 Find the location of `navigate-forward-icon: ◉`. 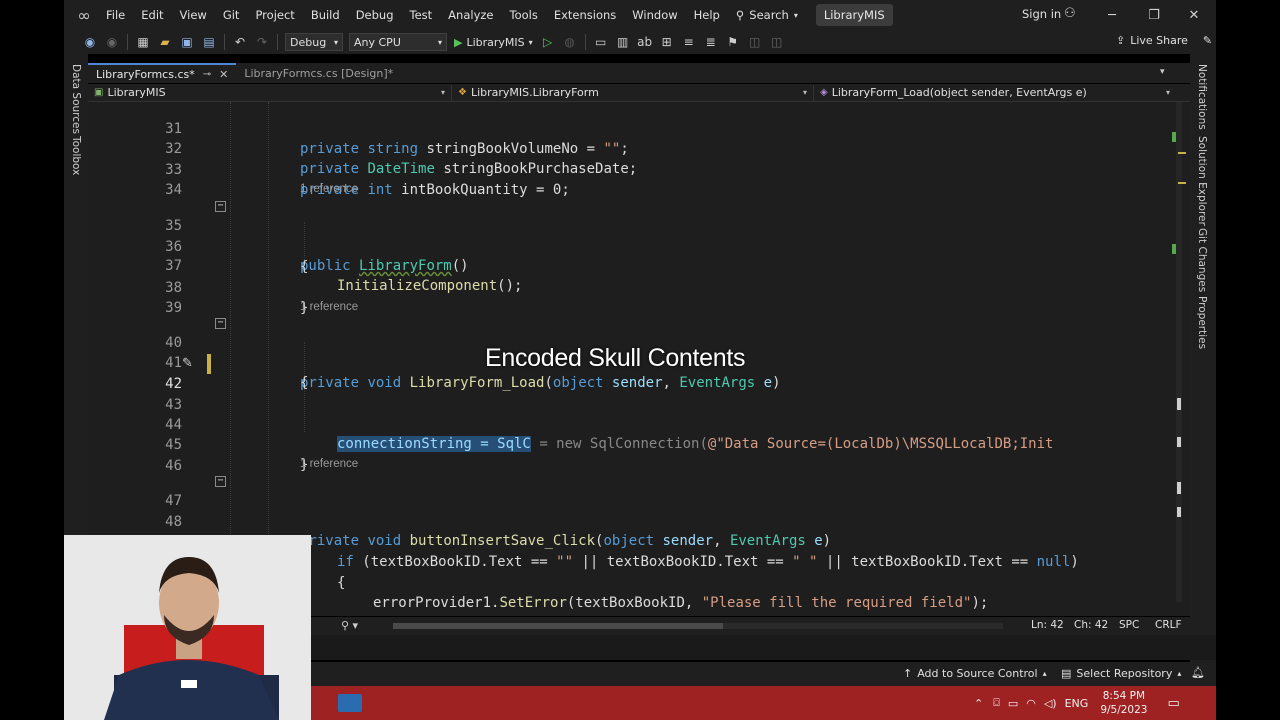

navigate-forward-icon: ◉ is located at coordinates (112, 42).